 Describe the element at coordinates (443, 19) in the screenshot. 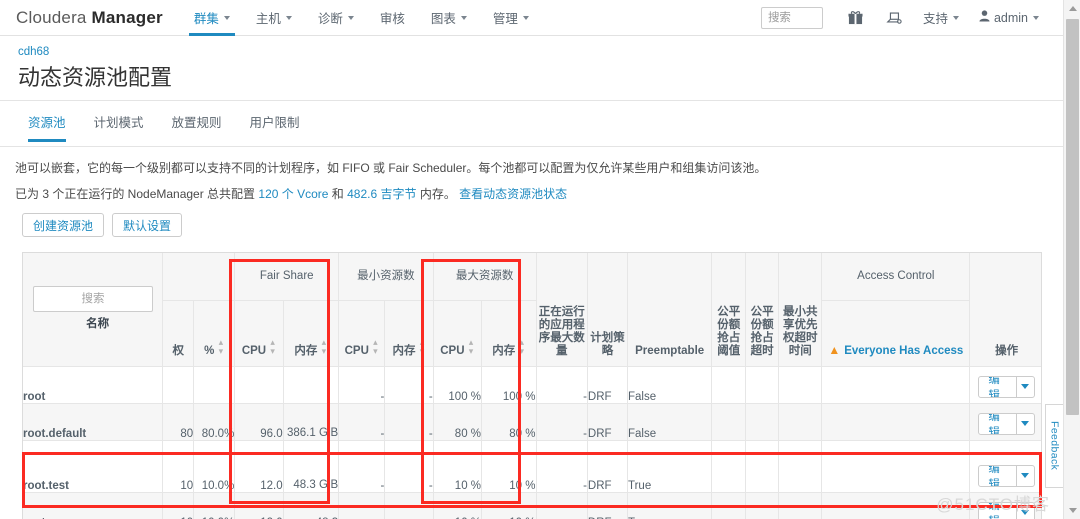

I see `nav-item-charts-label: 图表` at that location.